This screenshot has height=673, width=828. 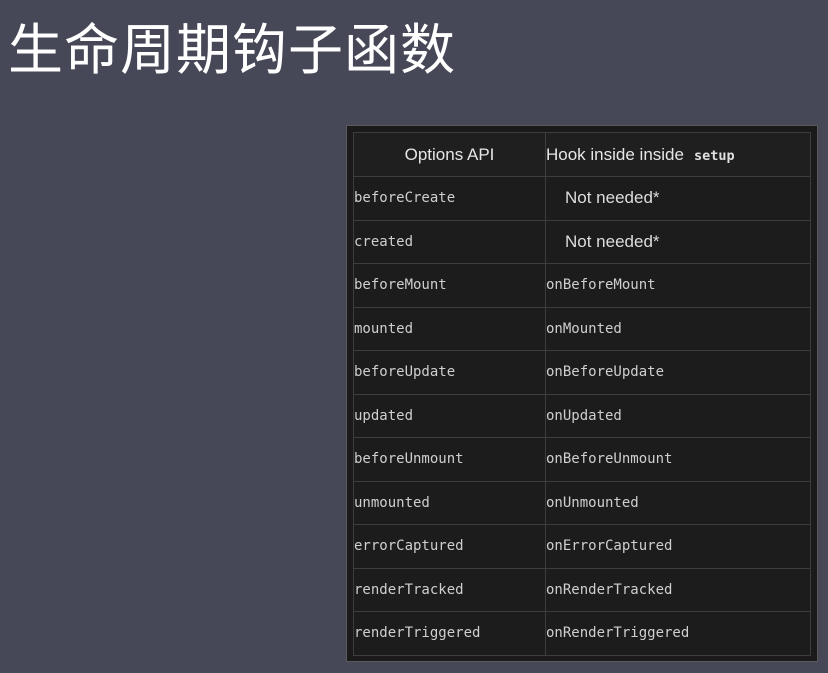 I want to click on setup-hook-cell: onRenderTracked, so click(x=678, y=589).